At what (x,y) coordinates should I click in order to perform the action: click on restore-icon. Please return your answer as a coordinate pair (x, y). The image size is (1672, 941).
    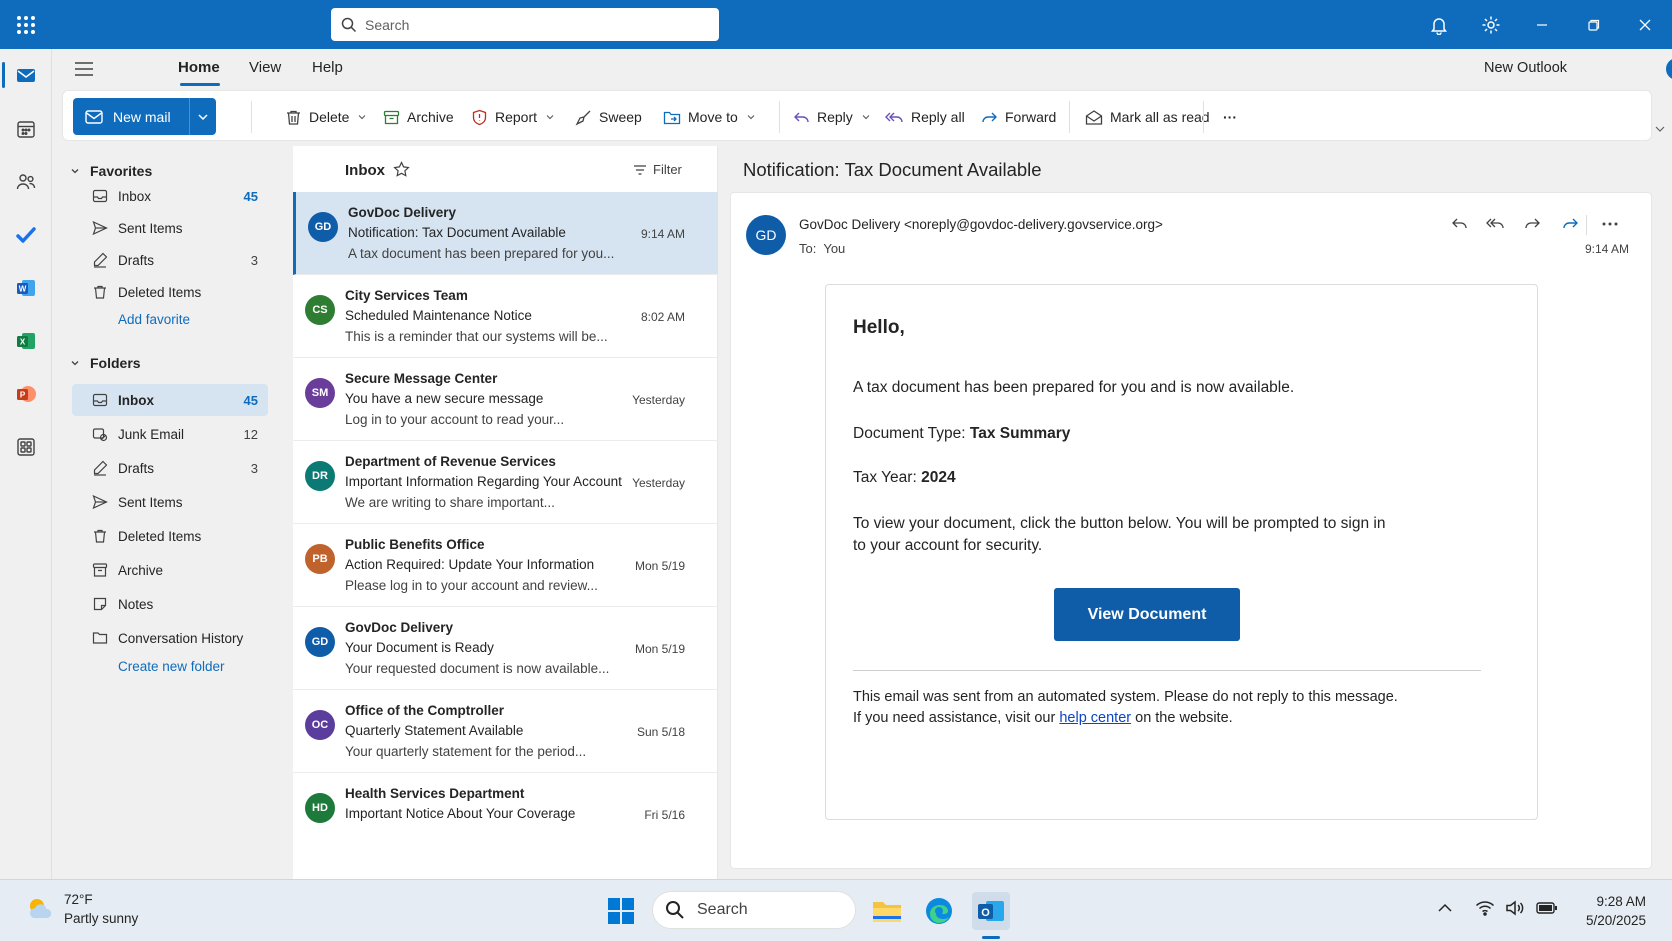
    Looking at the image, I should click on (1594, 25).